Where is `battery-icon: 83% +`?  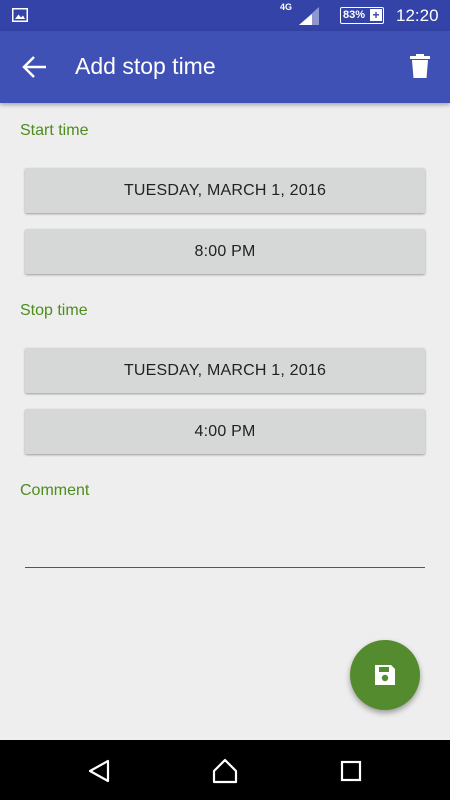 battery-icon: 83% + is located at coordinates (362, 15).